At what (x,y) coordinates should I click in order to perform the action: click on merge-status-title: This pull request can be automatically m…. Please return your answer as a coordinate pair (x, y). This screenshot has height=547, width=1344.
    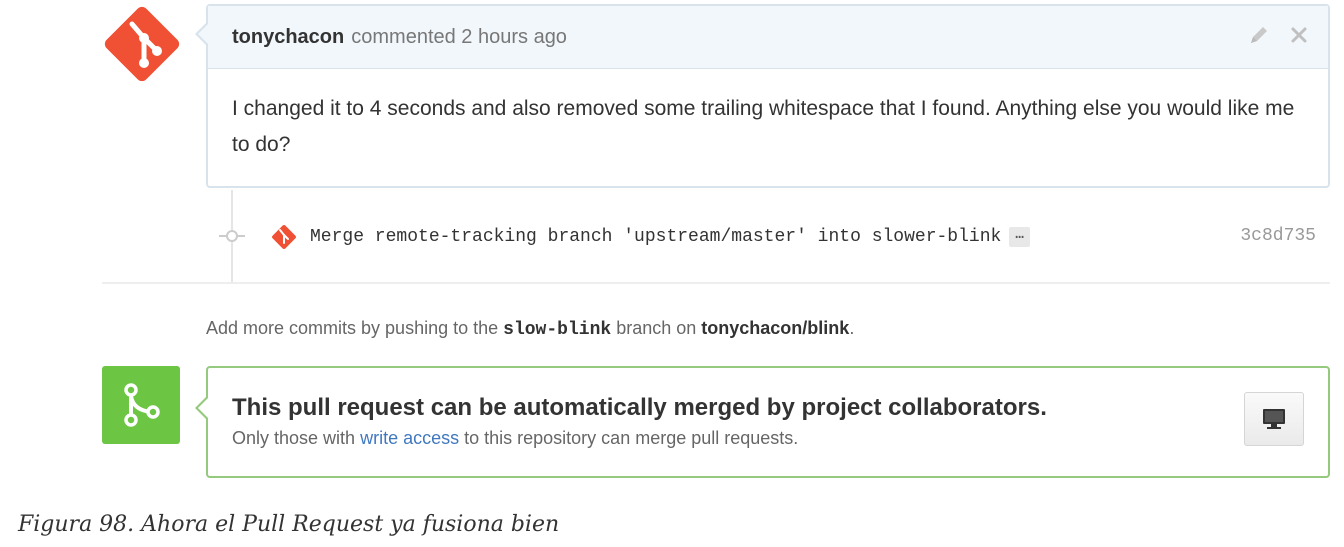
    Looking at the image, I should click on (639, 407).